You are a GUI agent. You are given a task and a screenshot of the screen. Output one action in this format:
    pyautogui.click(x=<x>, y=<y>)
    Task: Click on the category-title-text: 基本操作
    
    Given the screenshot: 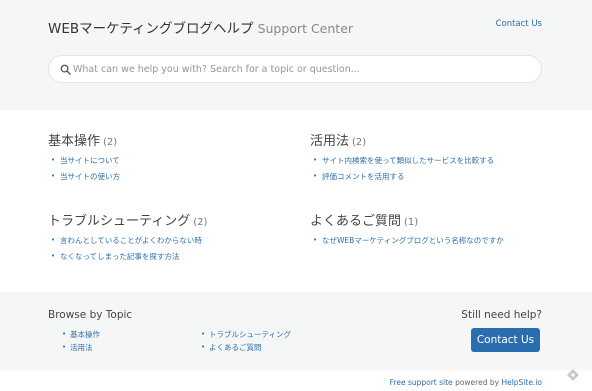 What is the action you would take?
    pyautogui.click(x=74, y=141)
    